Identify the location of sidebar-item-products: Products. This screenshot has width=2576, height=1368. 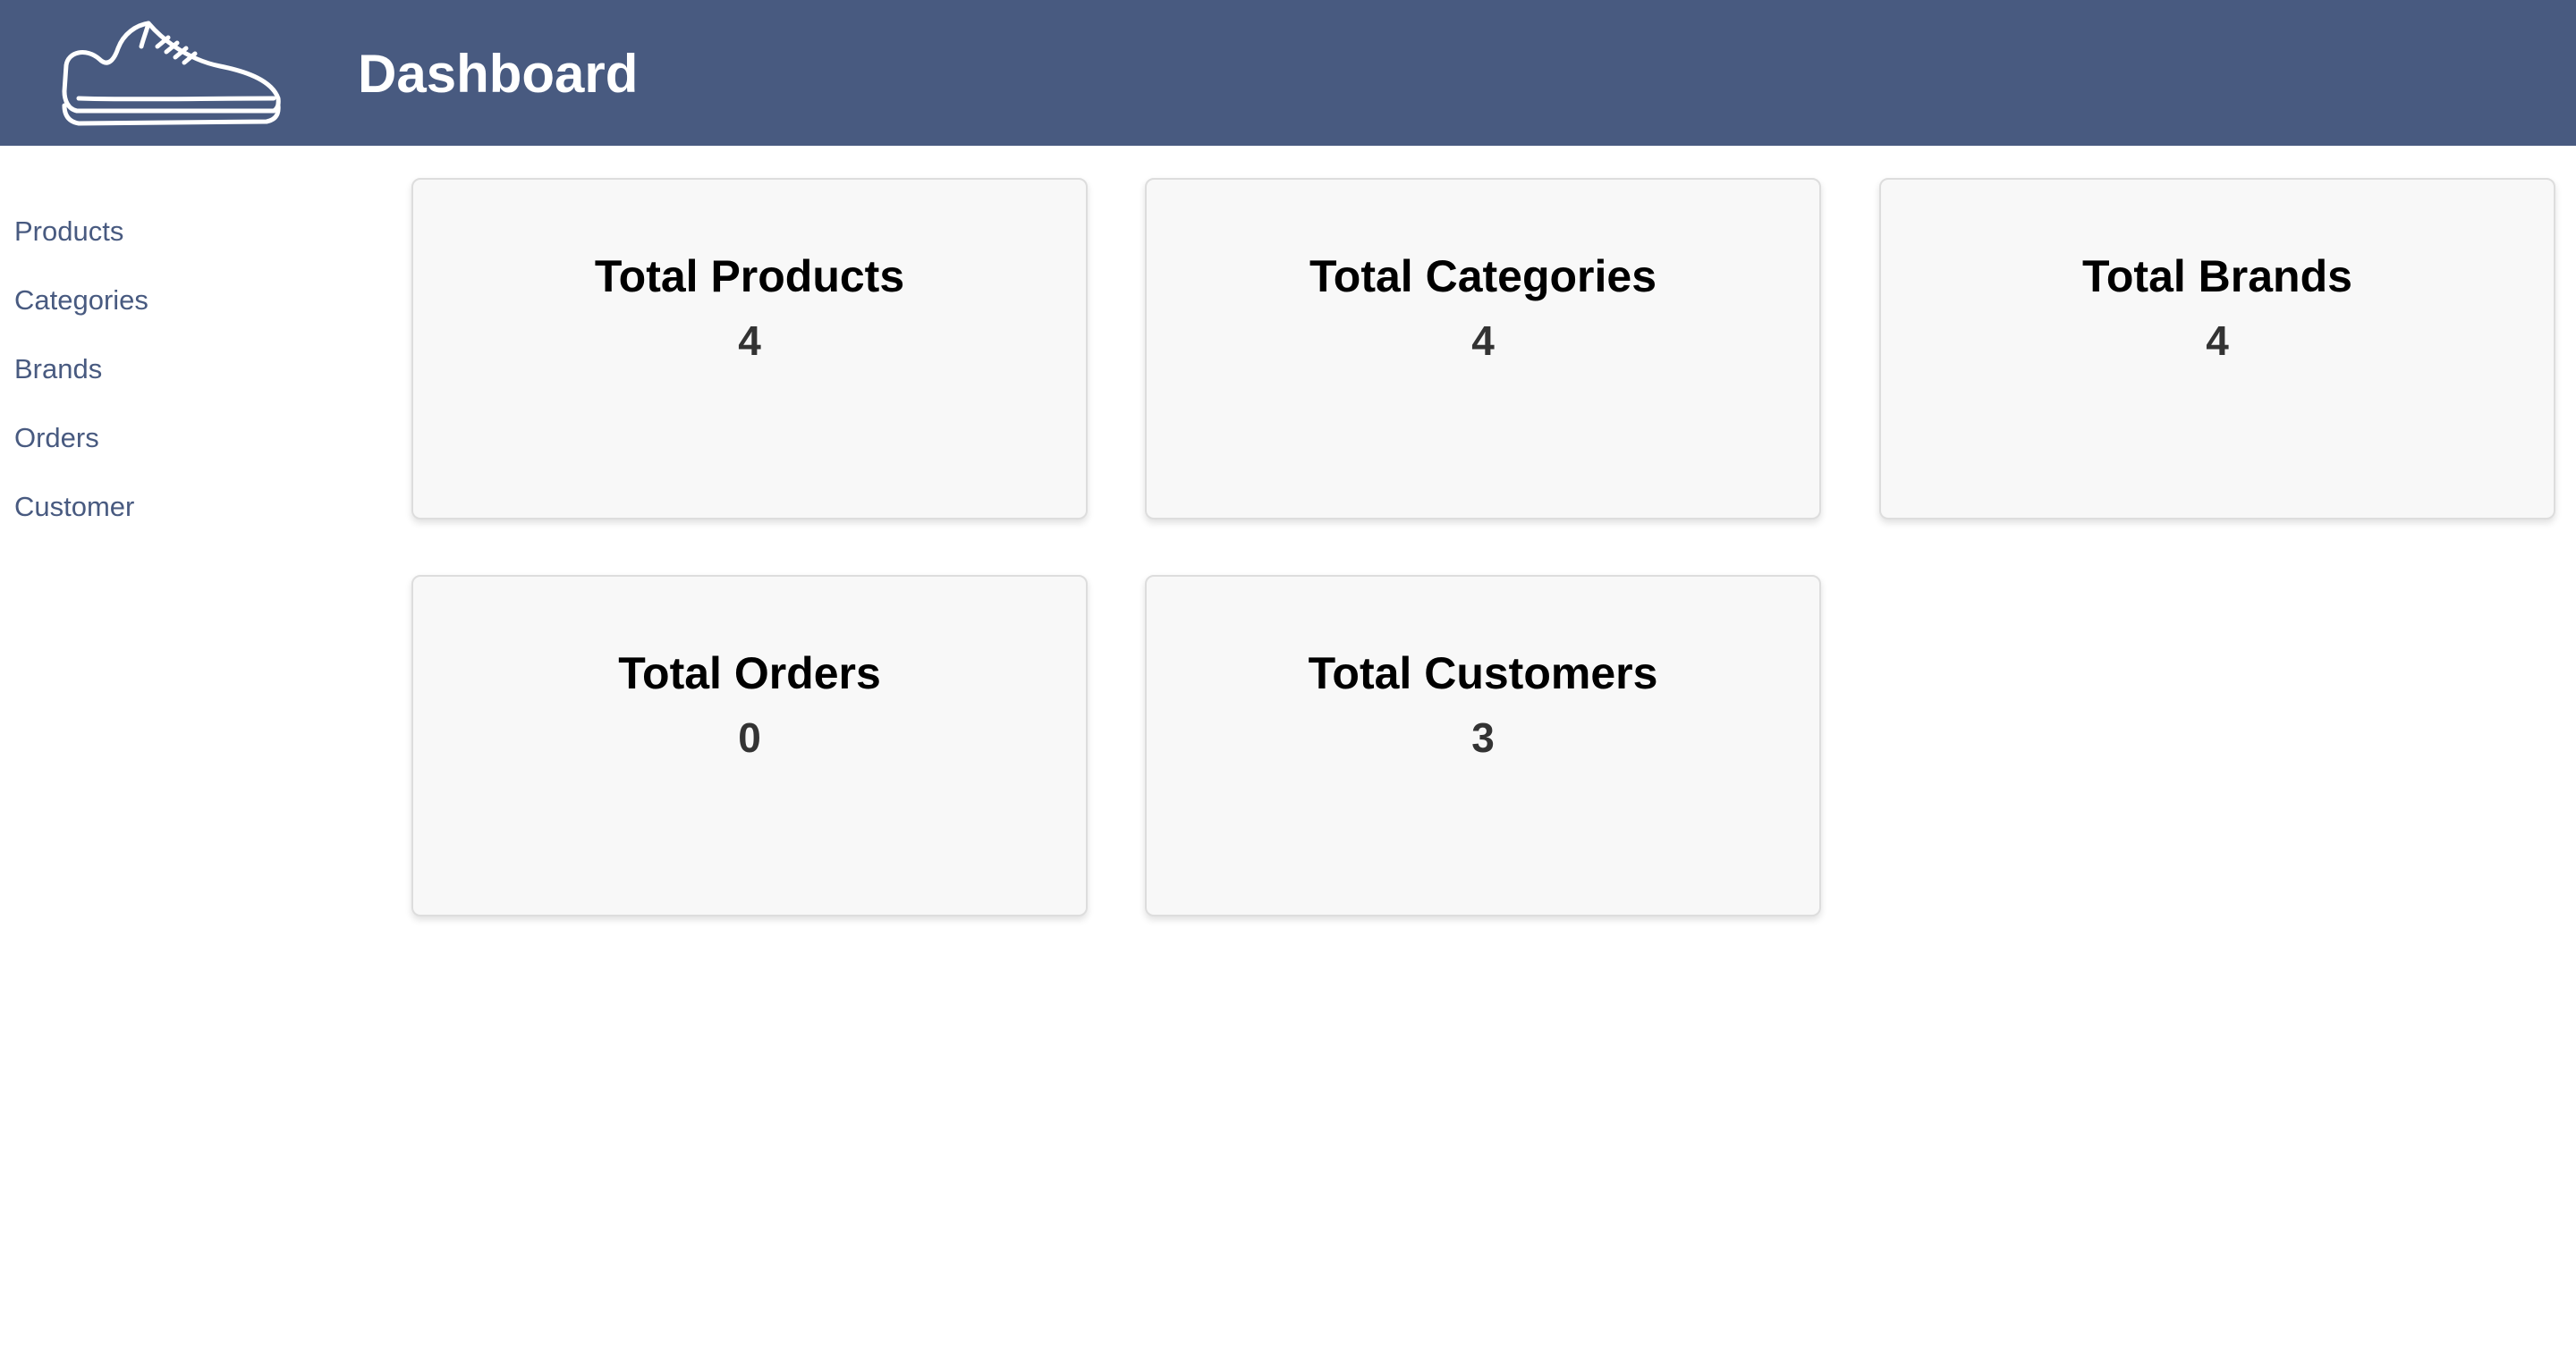
(68, 231).